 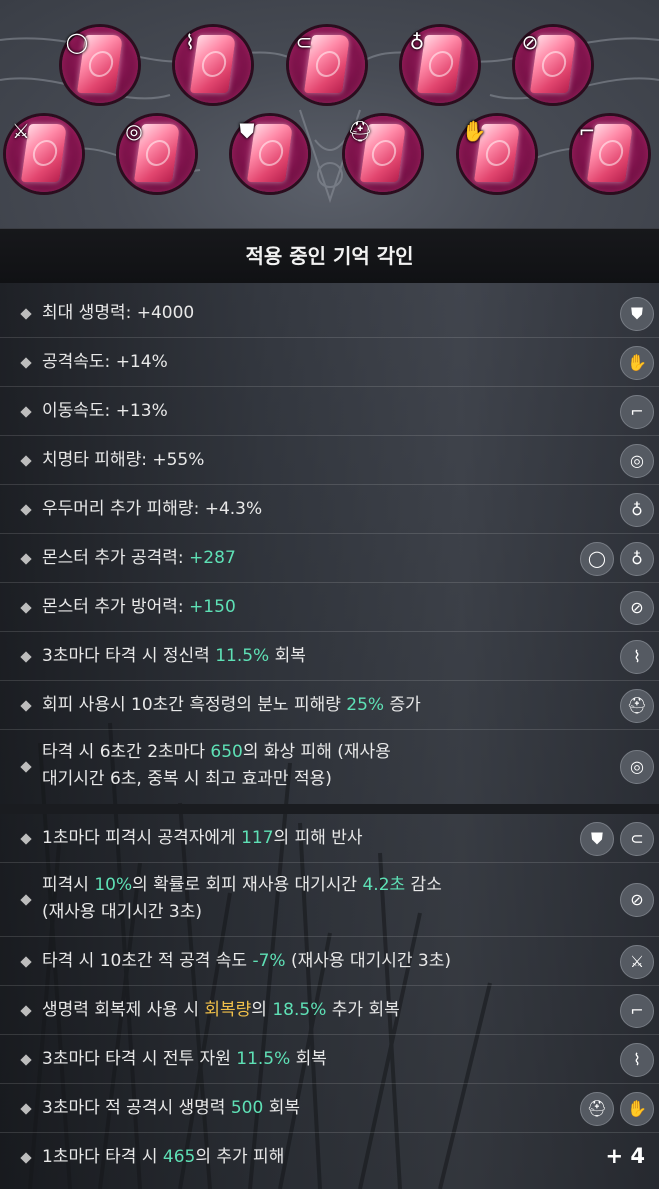 What do you see at coordinates (329, 256) in the screenshot?
I see `panel-title: 적용 중인 기억 각인` at bounding box center [329, 256].